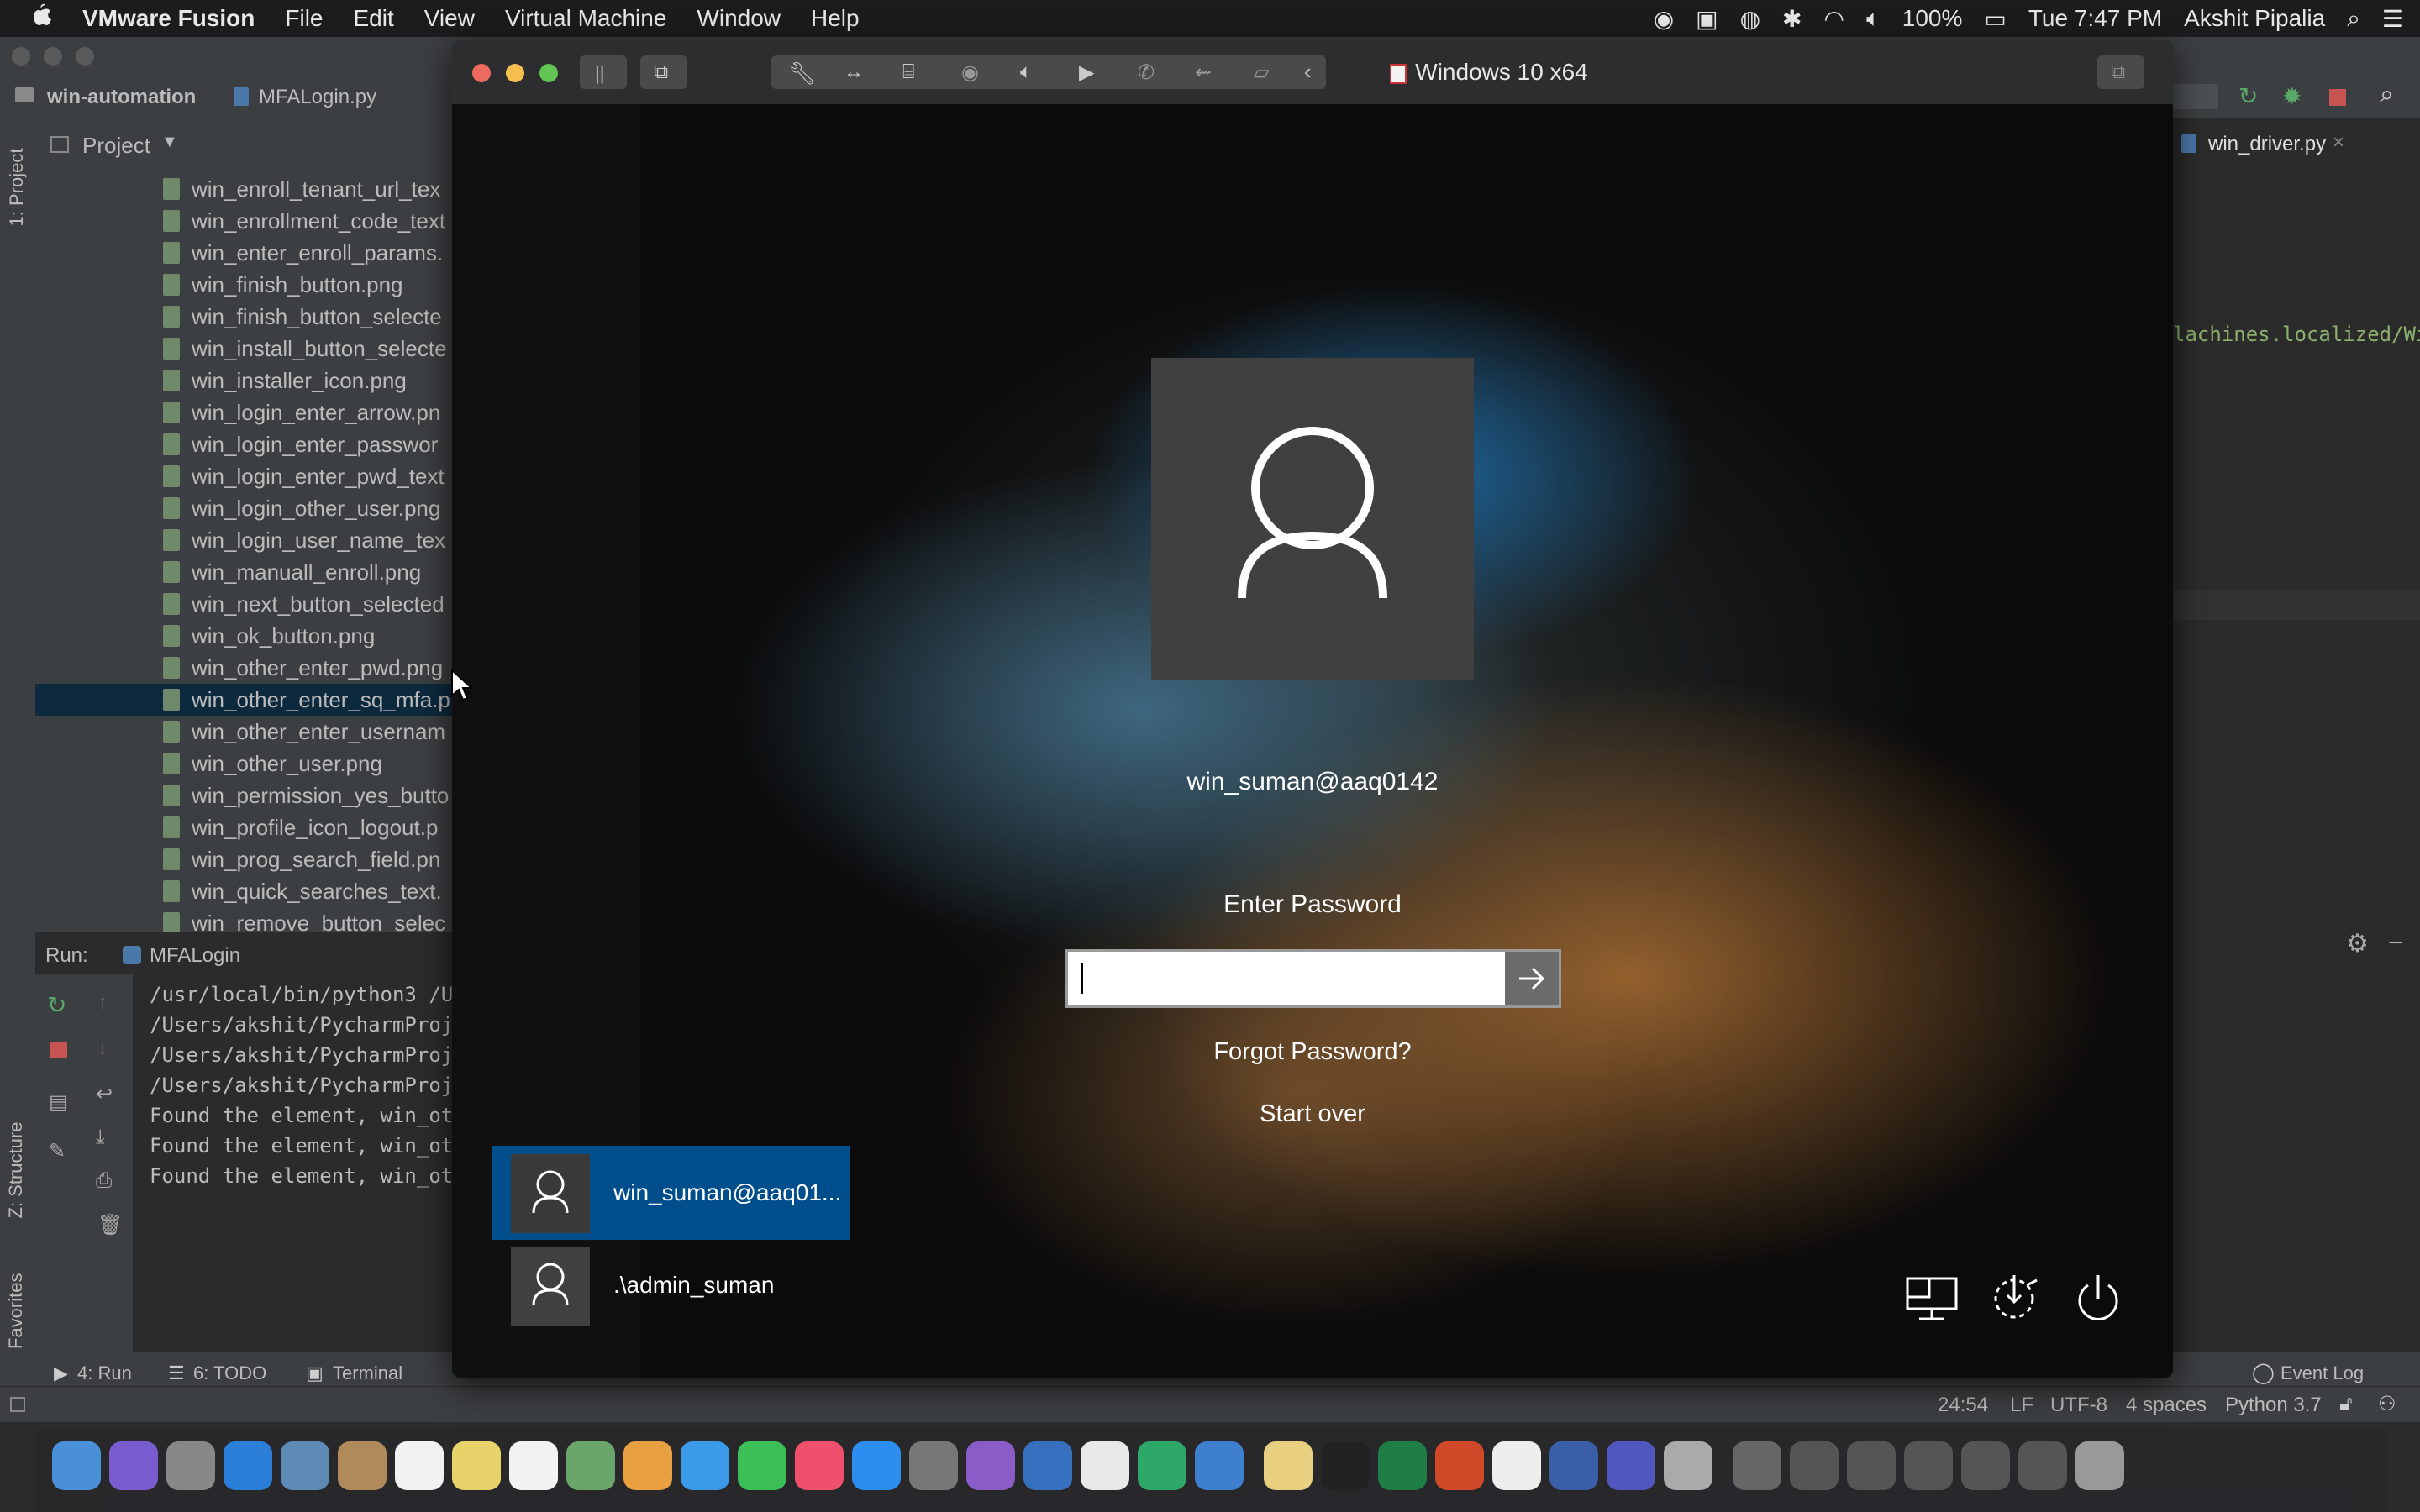 Image resolution: width=2420 pixels, height=1512 pixels. Describe the element at coordinates (53, 56) in the screenshot. I see `ide-minimize-button` at that location.